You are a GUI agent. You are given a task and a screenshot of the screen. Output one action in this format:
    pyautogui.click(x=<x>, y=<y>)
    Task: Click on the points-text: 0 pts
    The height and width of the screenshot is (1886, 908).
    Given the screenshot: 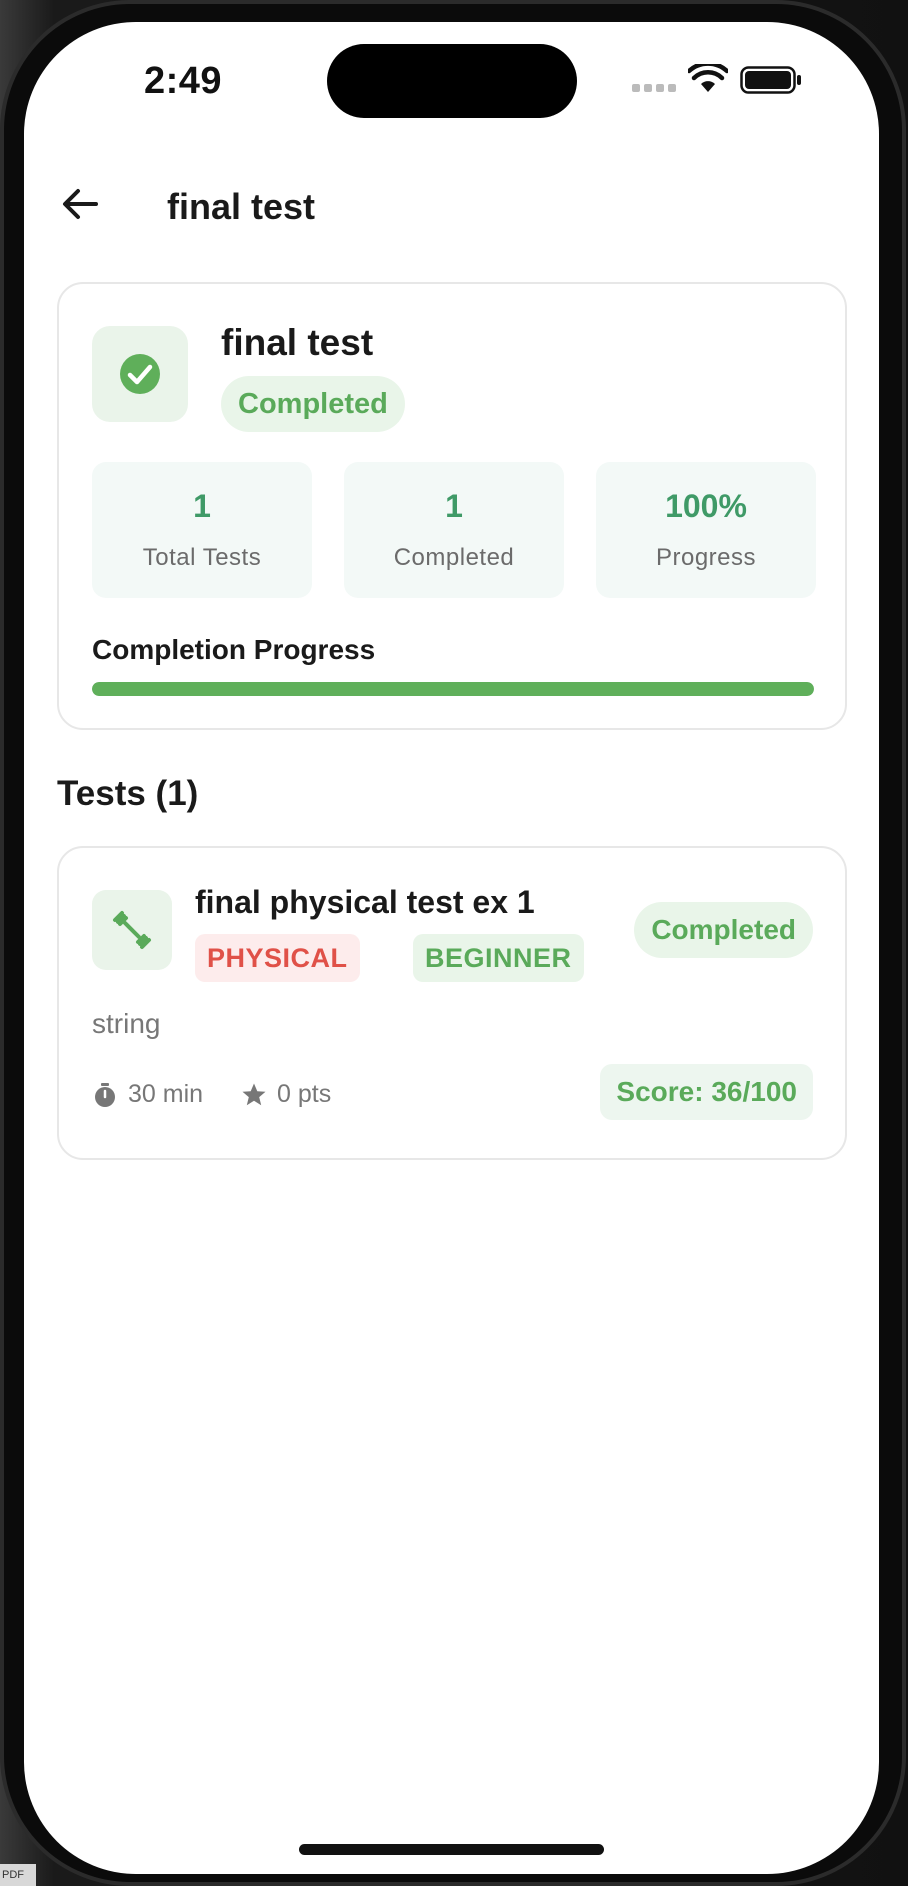 What is the action you would take?
    pyautogui.click(x=304, y=1094)
    